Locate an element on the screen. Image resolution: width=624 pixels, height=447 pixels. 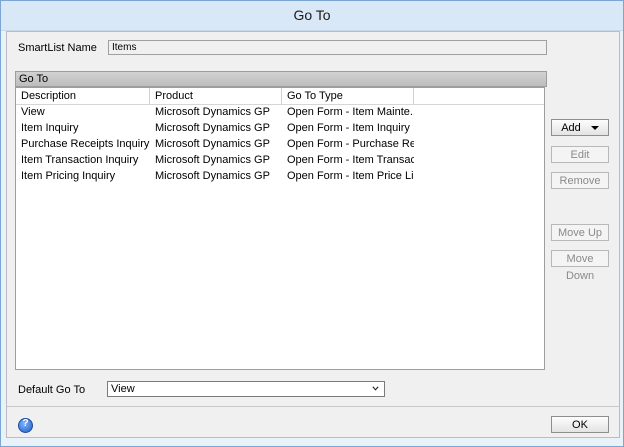
cell-description: Purchase Receipts Inquiry is located at coordinates (85, 144).